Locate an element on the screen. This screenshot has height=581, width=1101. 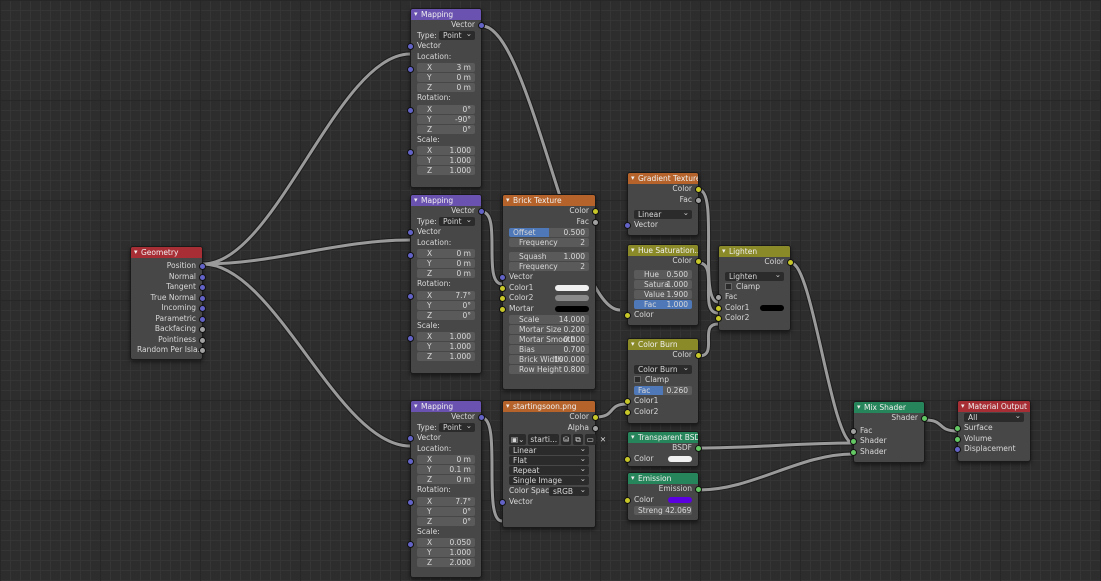
scale-z-field: Z 1.000 is located at coordinates (446, 170).